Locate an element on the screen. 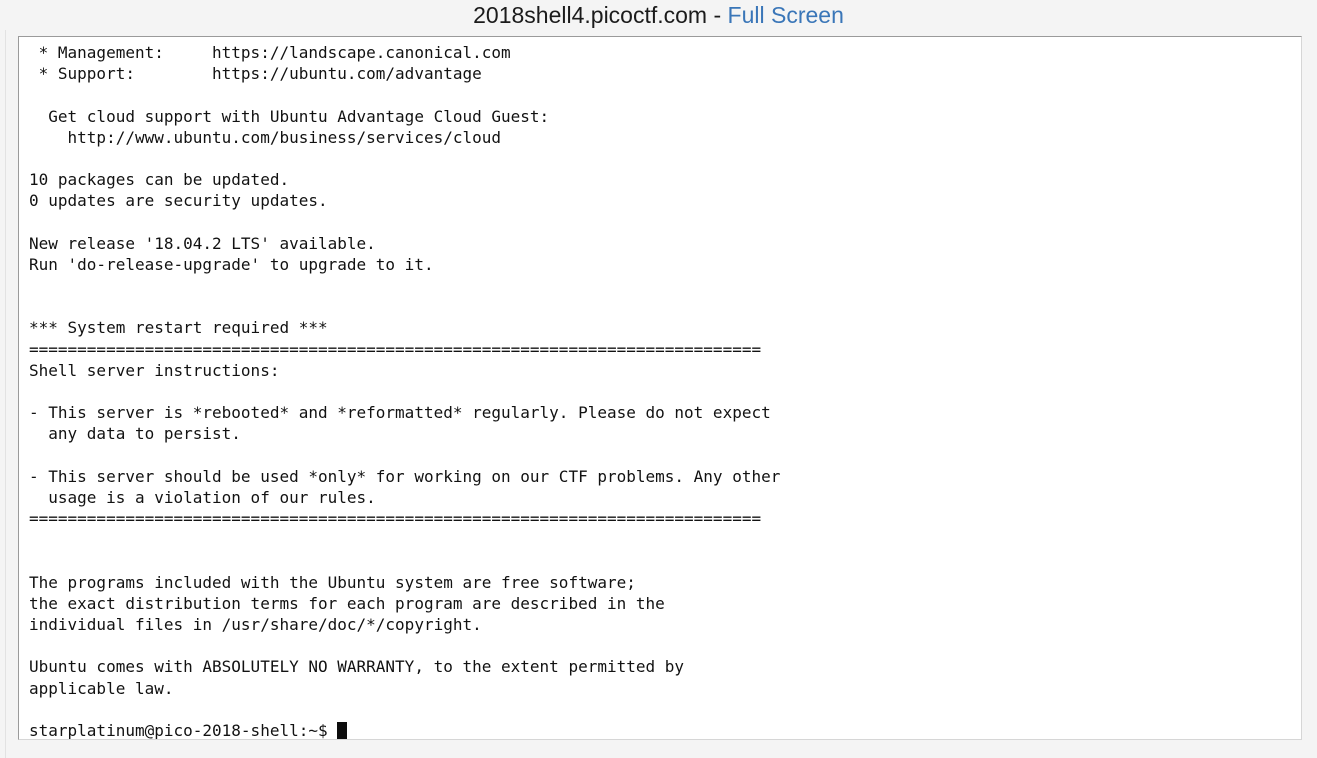 The image size is (1317, 758). terminal-line: * Support: https://ubuntu.com/advantage is located at coordinates (255, 74).